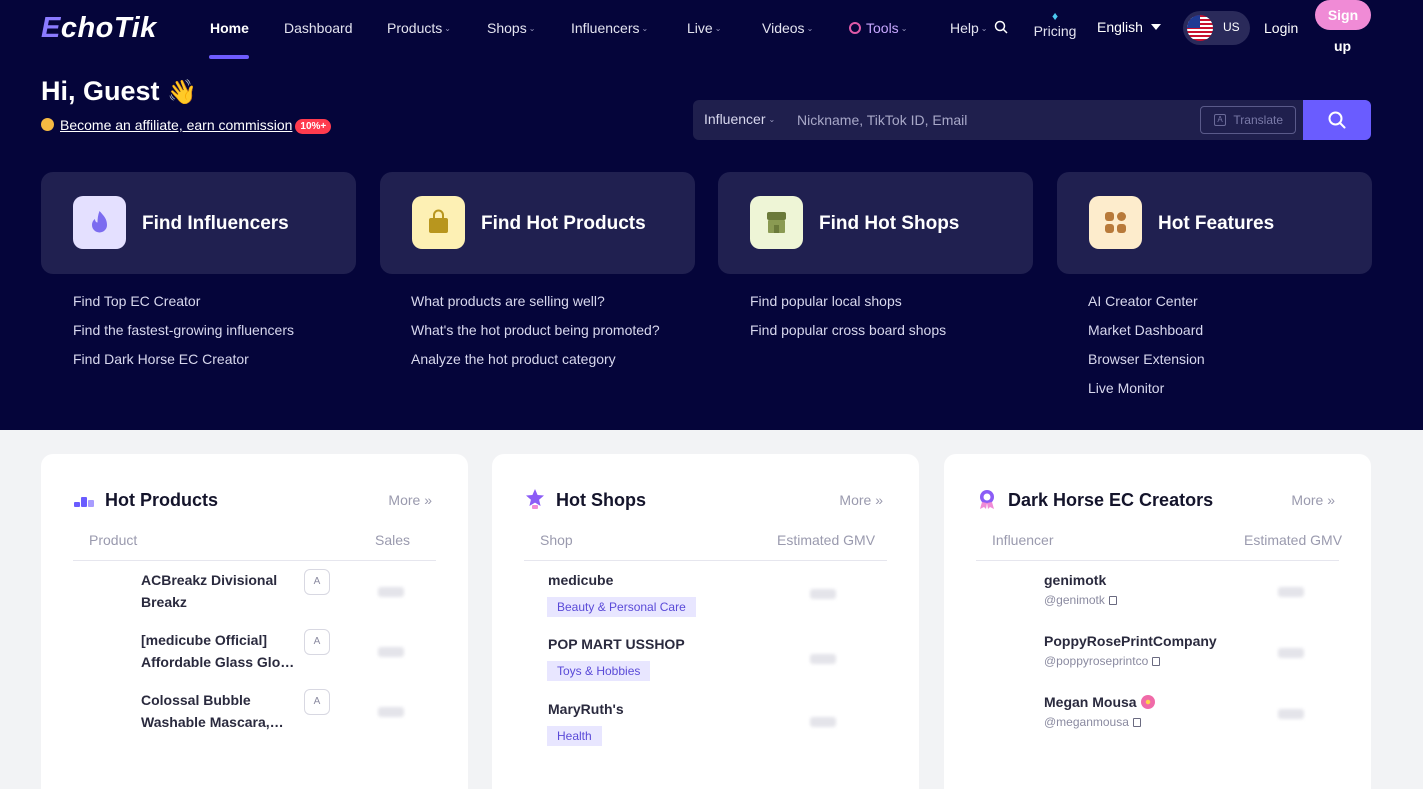 Image resolution: width=1423 pixels, height=789 pixels. I want to click on search-type-dropdown: Influencer ⌄, so click(739, 119).